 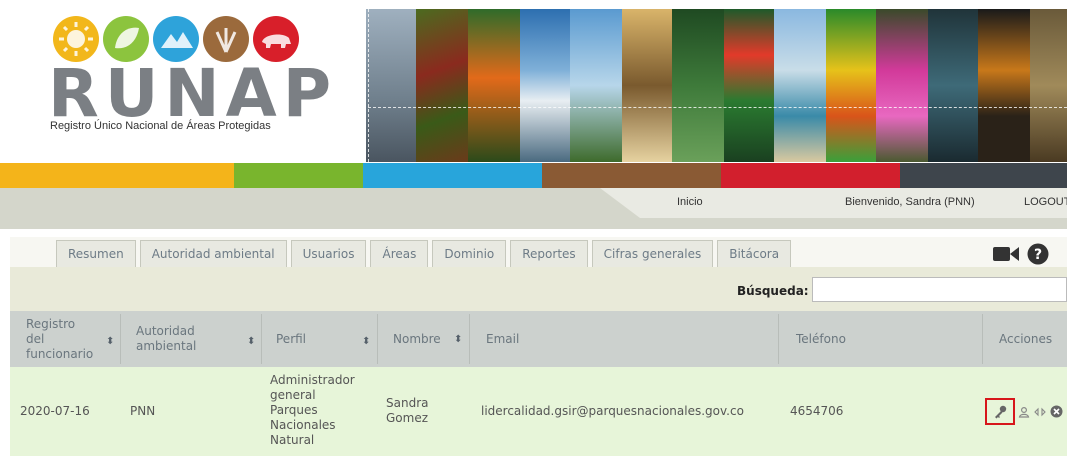 I want to click on row-actions, so click(x=1024, y=411).